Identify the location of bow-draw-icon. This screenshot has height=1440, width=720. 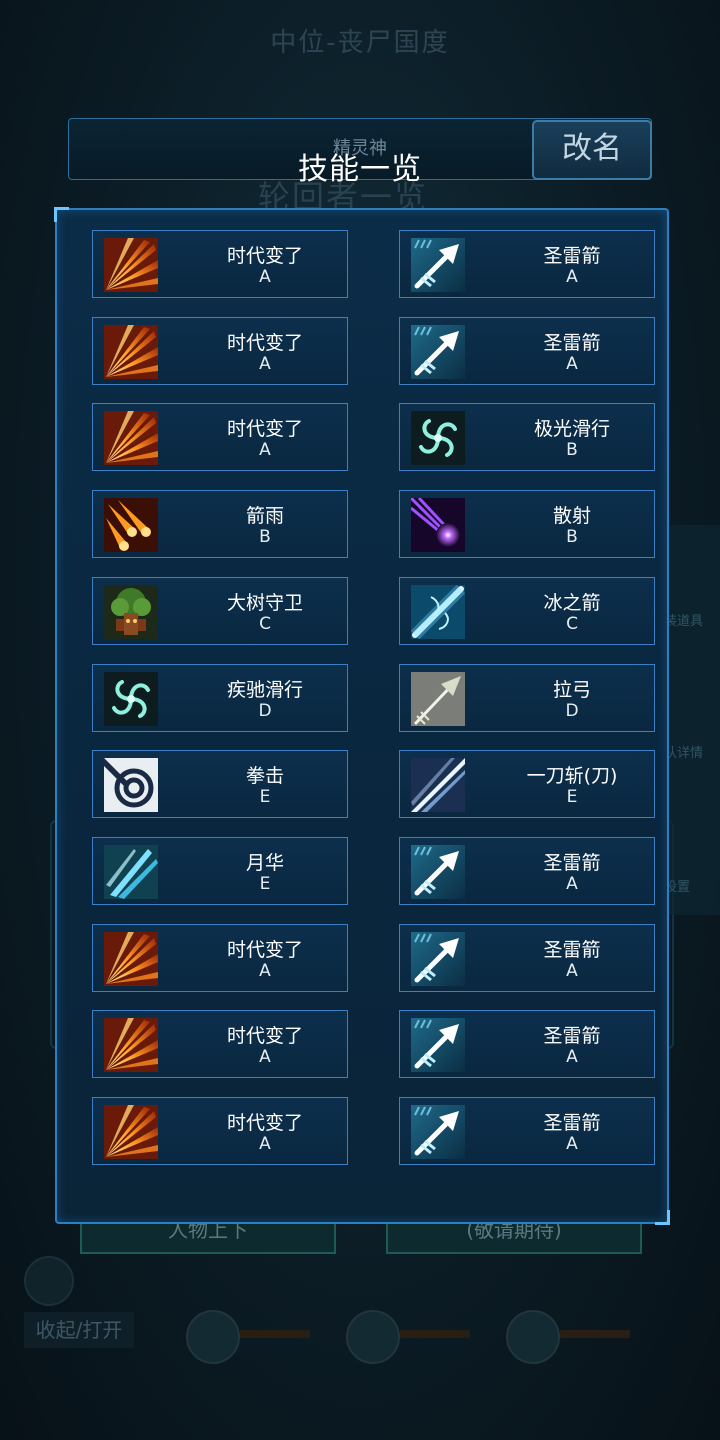
(438, 699).